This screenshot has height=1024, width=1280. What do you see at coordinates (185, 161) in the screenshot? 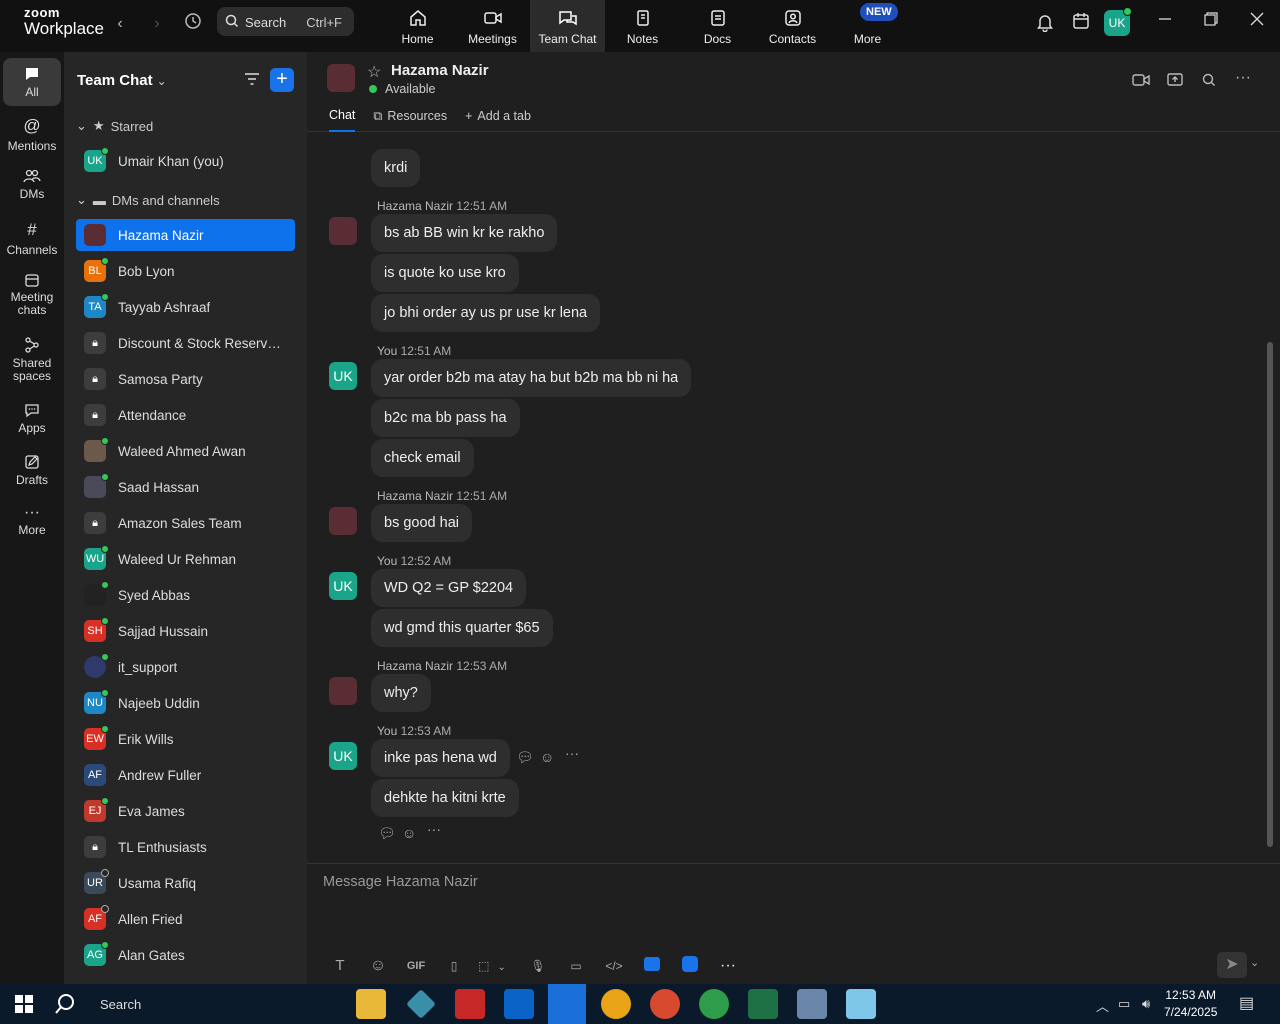
I see `sidebar-item-umair-khan: UK Umair Khan (you)` at bounding box center [185, 161].